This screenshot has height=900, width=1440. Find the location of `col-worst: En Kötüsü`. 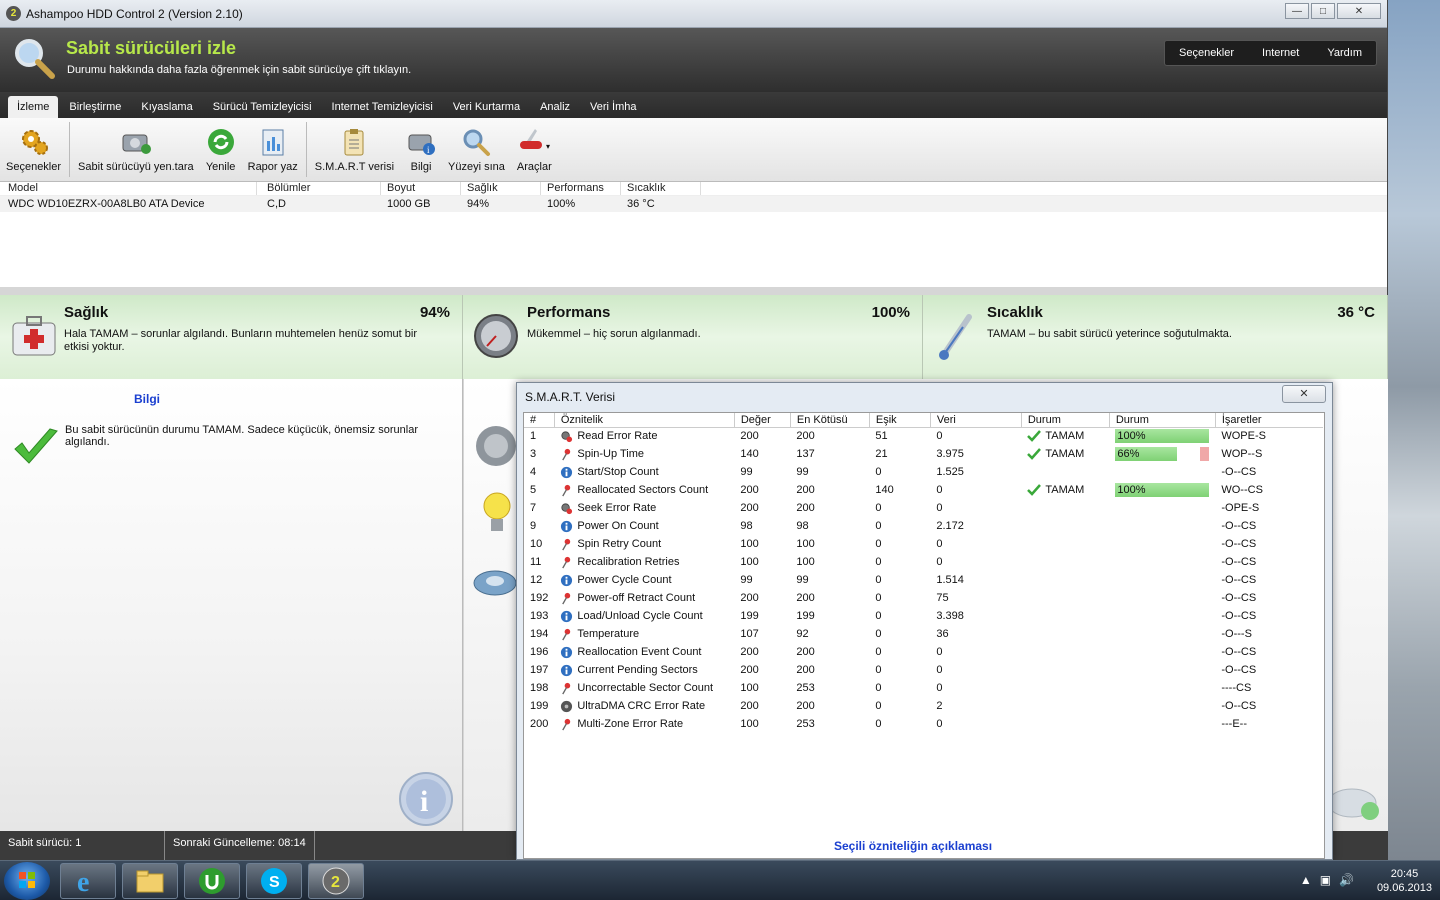

col-worst: En Kötüsü is located at coordinates (830, 420).